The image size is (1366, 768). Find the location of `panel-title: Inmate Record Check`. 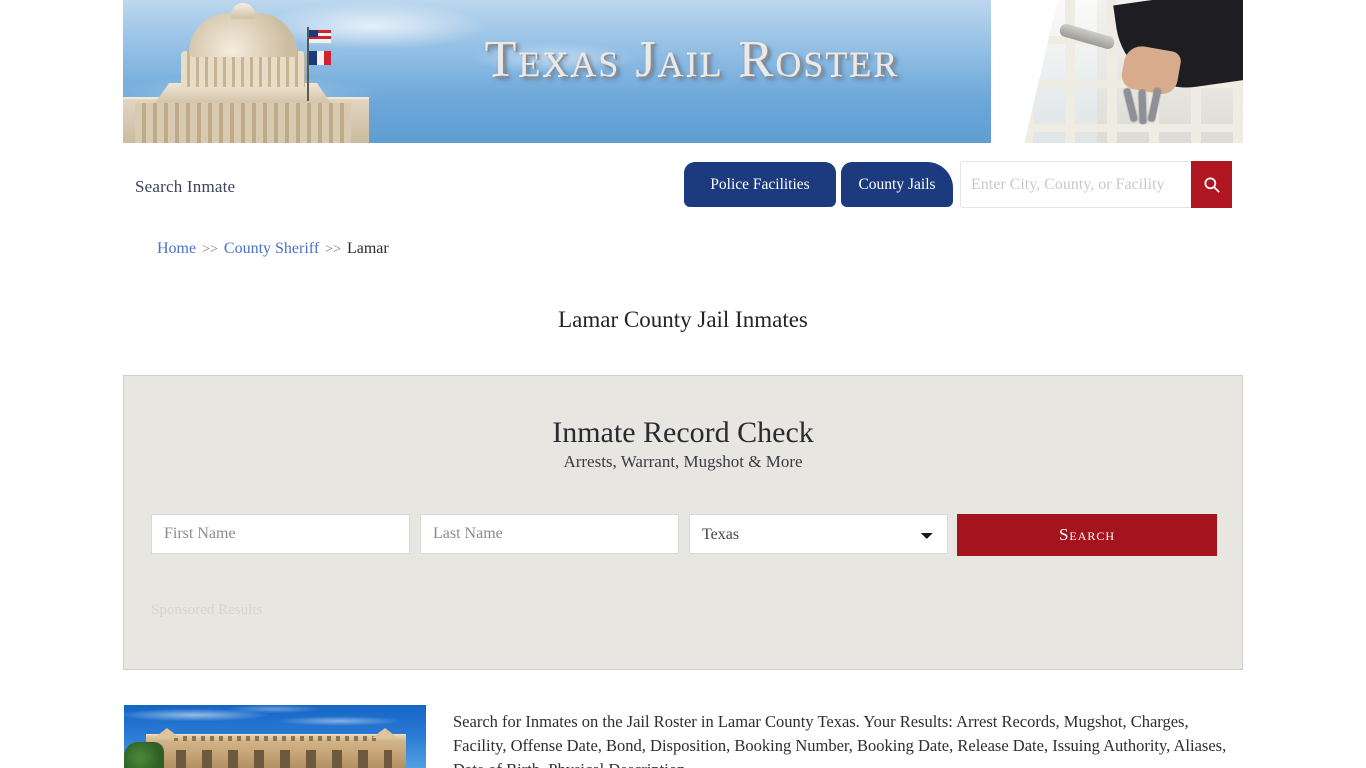

panel-title: Inmate Record Check is located at coordinates (683, 432).